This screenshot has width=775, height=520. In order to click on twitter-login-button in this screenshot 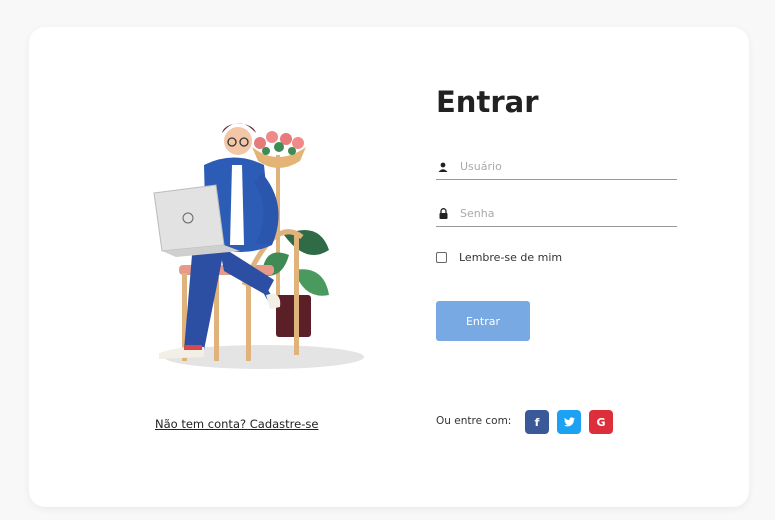, I will do `click(569, 422)`.